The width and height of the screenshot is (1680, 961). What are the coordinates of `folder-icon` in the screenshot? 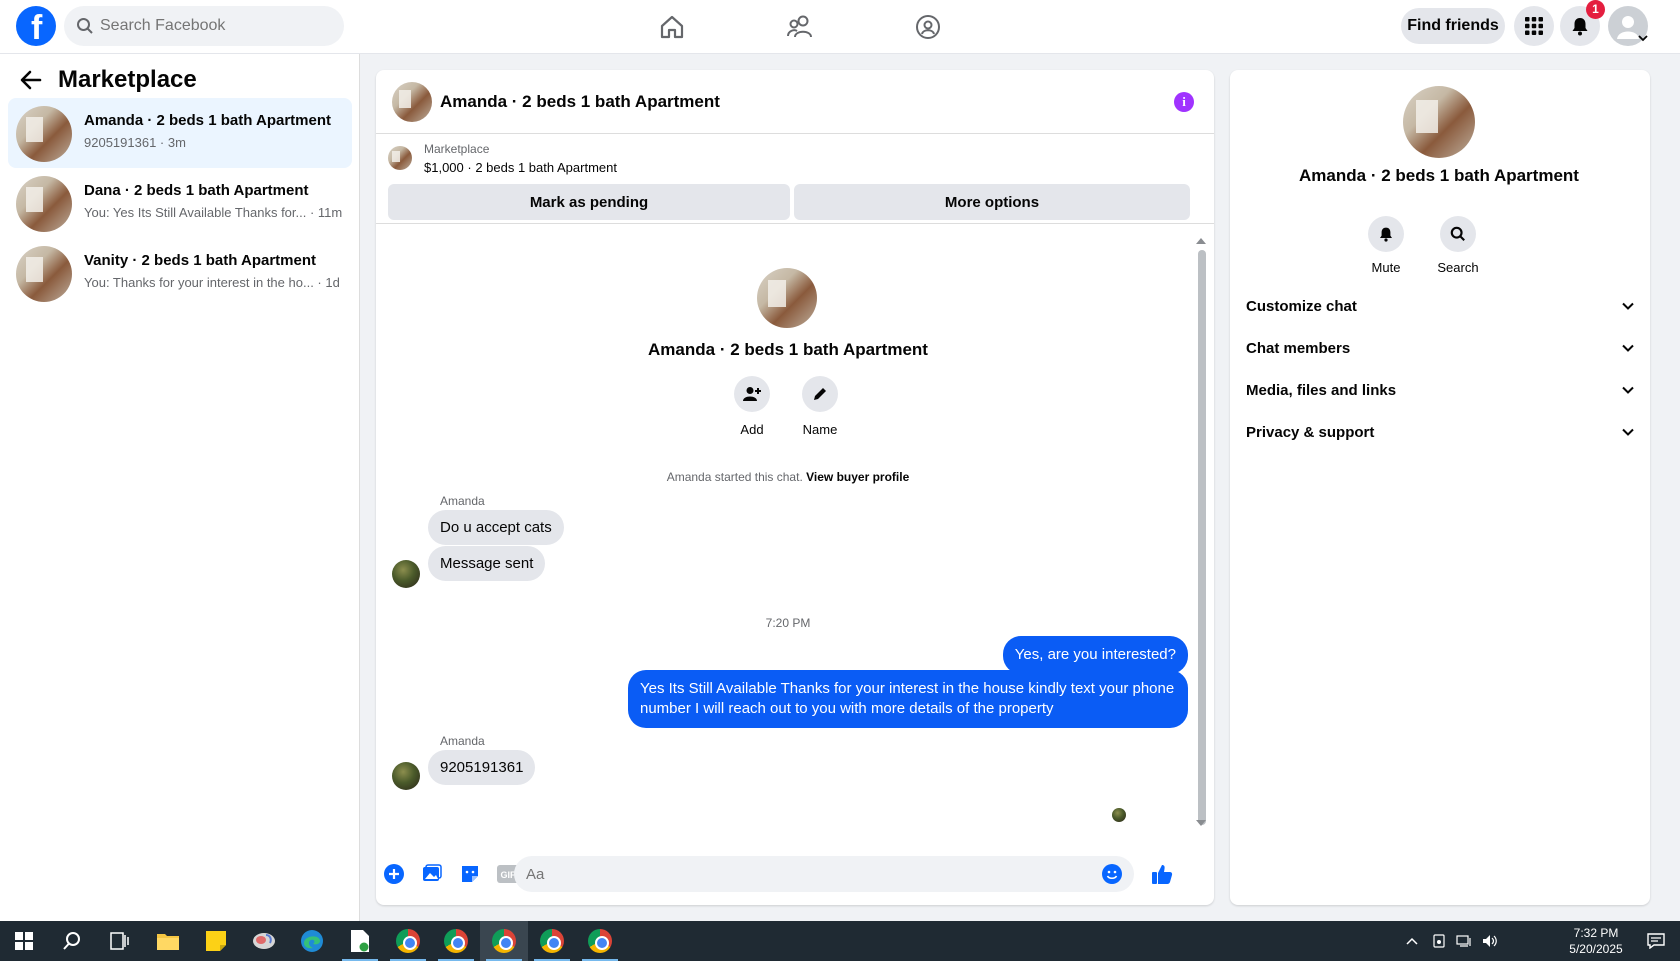 It's located at (168, 942).